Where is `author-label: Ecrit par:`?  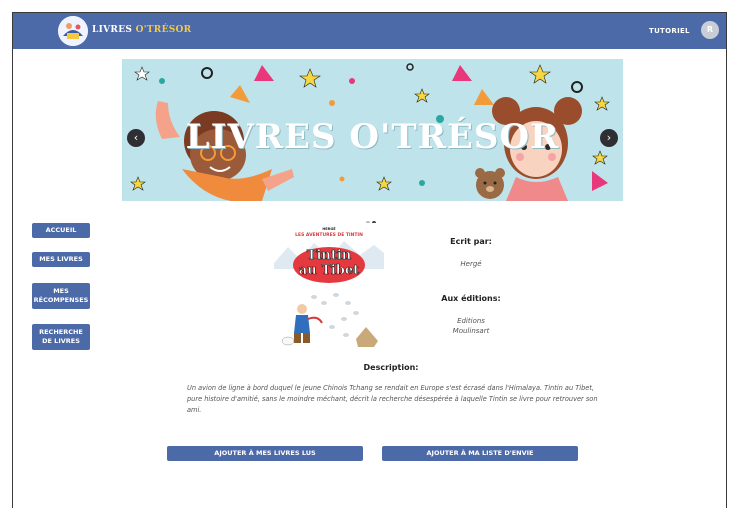 author-label: Ecrit par: is located at coordinates (471, 241).